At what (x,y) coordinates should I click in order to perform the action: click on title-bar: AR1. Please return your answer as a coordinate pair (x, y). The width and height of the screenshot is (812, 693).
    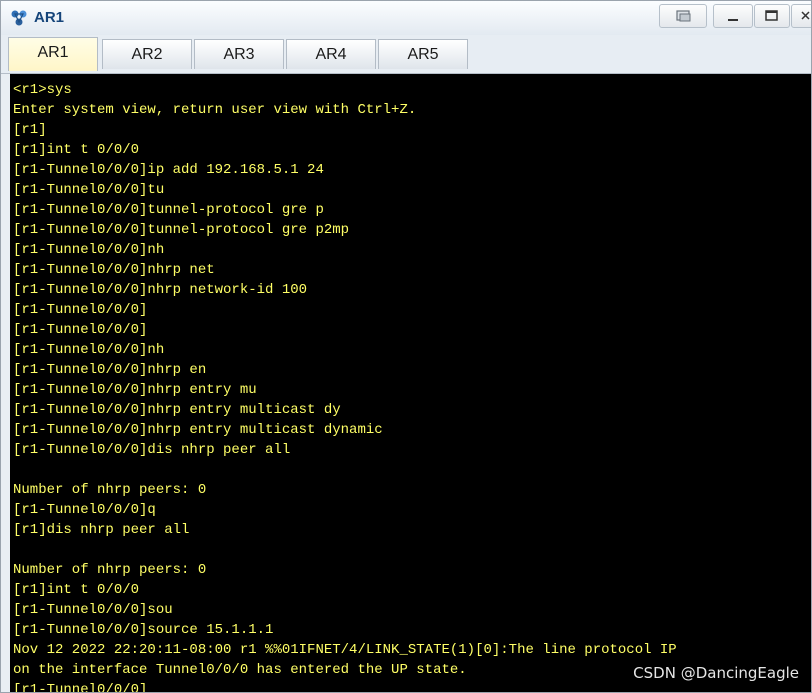
    Looking at the image, I should click on (406, 18).